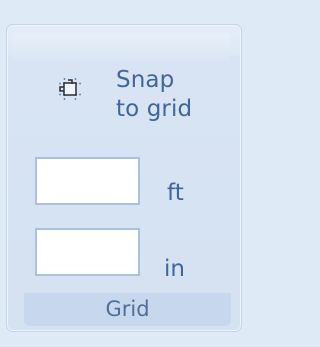 The image size is (320, 347). I want to click on grid-feet-input, so click(87, 181).